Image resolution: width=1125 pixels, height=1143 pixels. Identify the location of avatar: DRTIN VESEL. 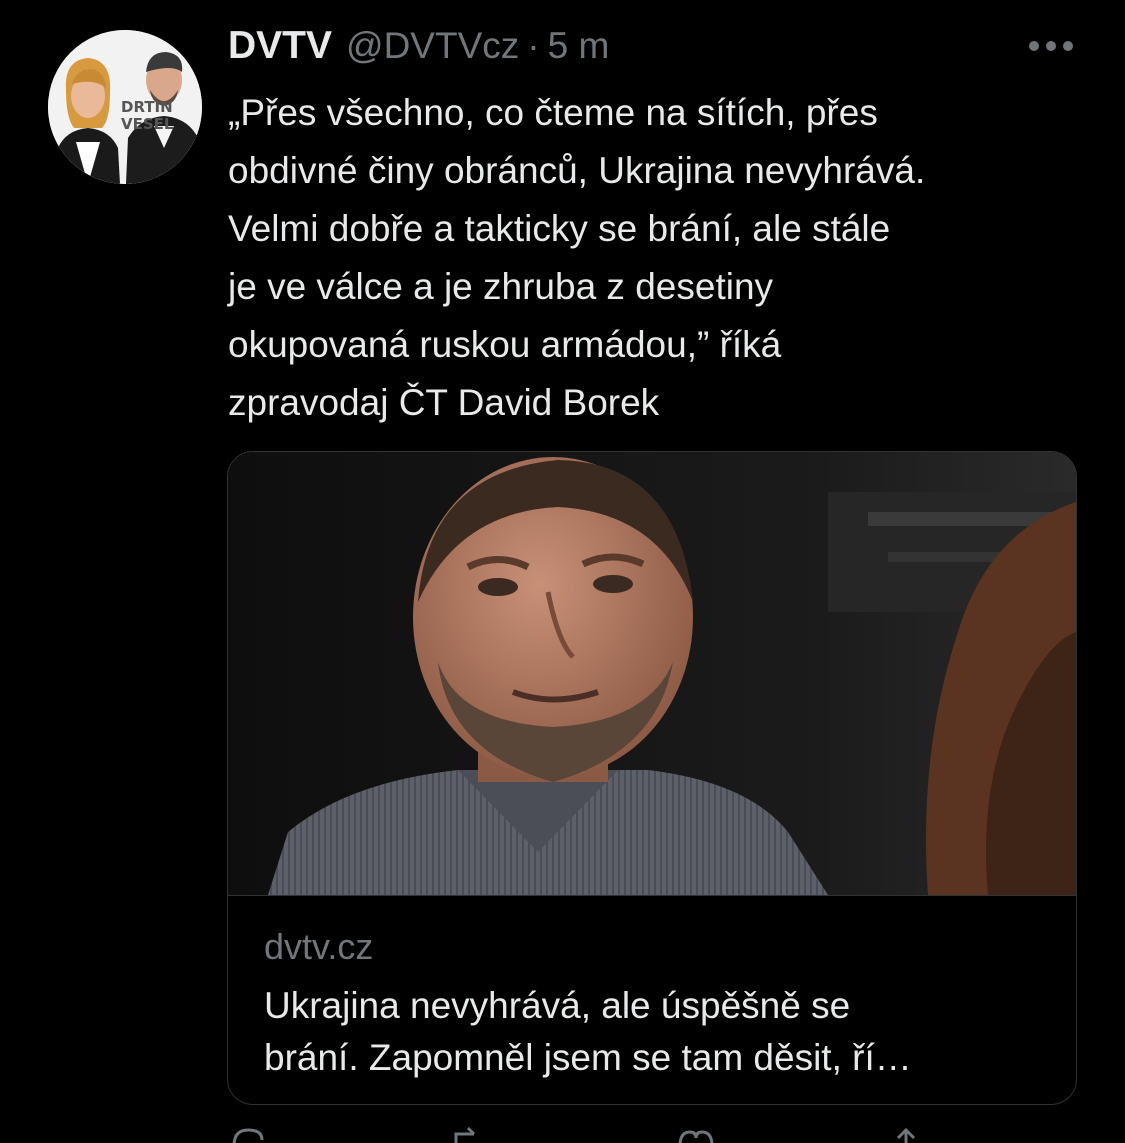
(125, 107).